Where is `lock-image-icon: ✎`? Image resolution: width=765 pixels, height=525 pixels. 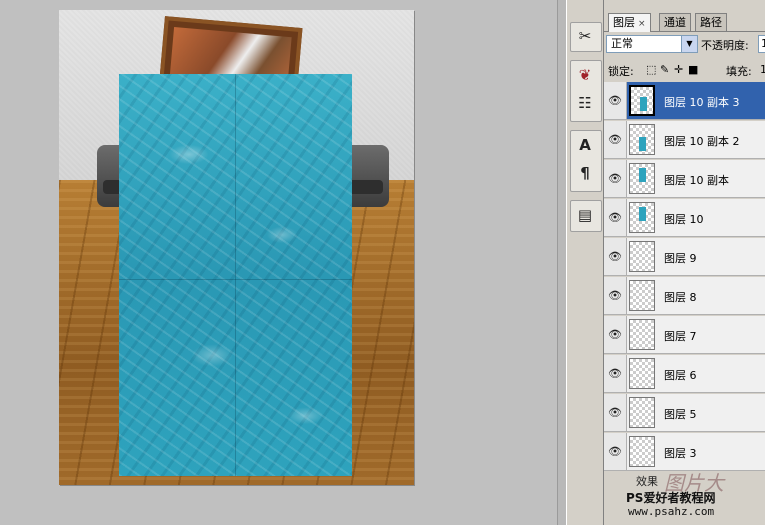 lock-image-icon: ✎ is located at coordinates (664, 69).